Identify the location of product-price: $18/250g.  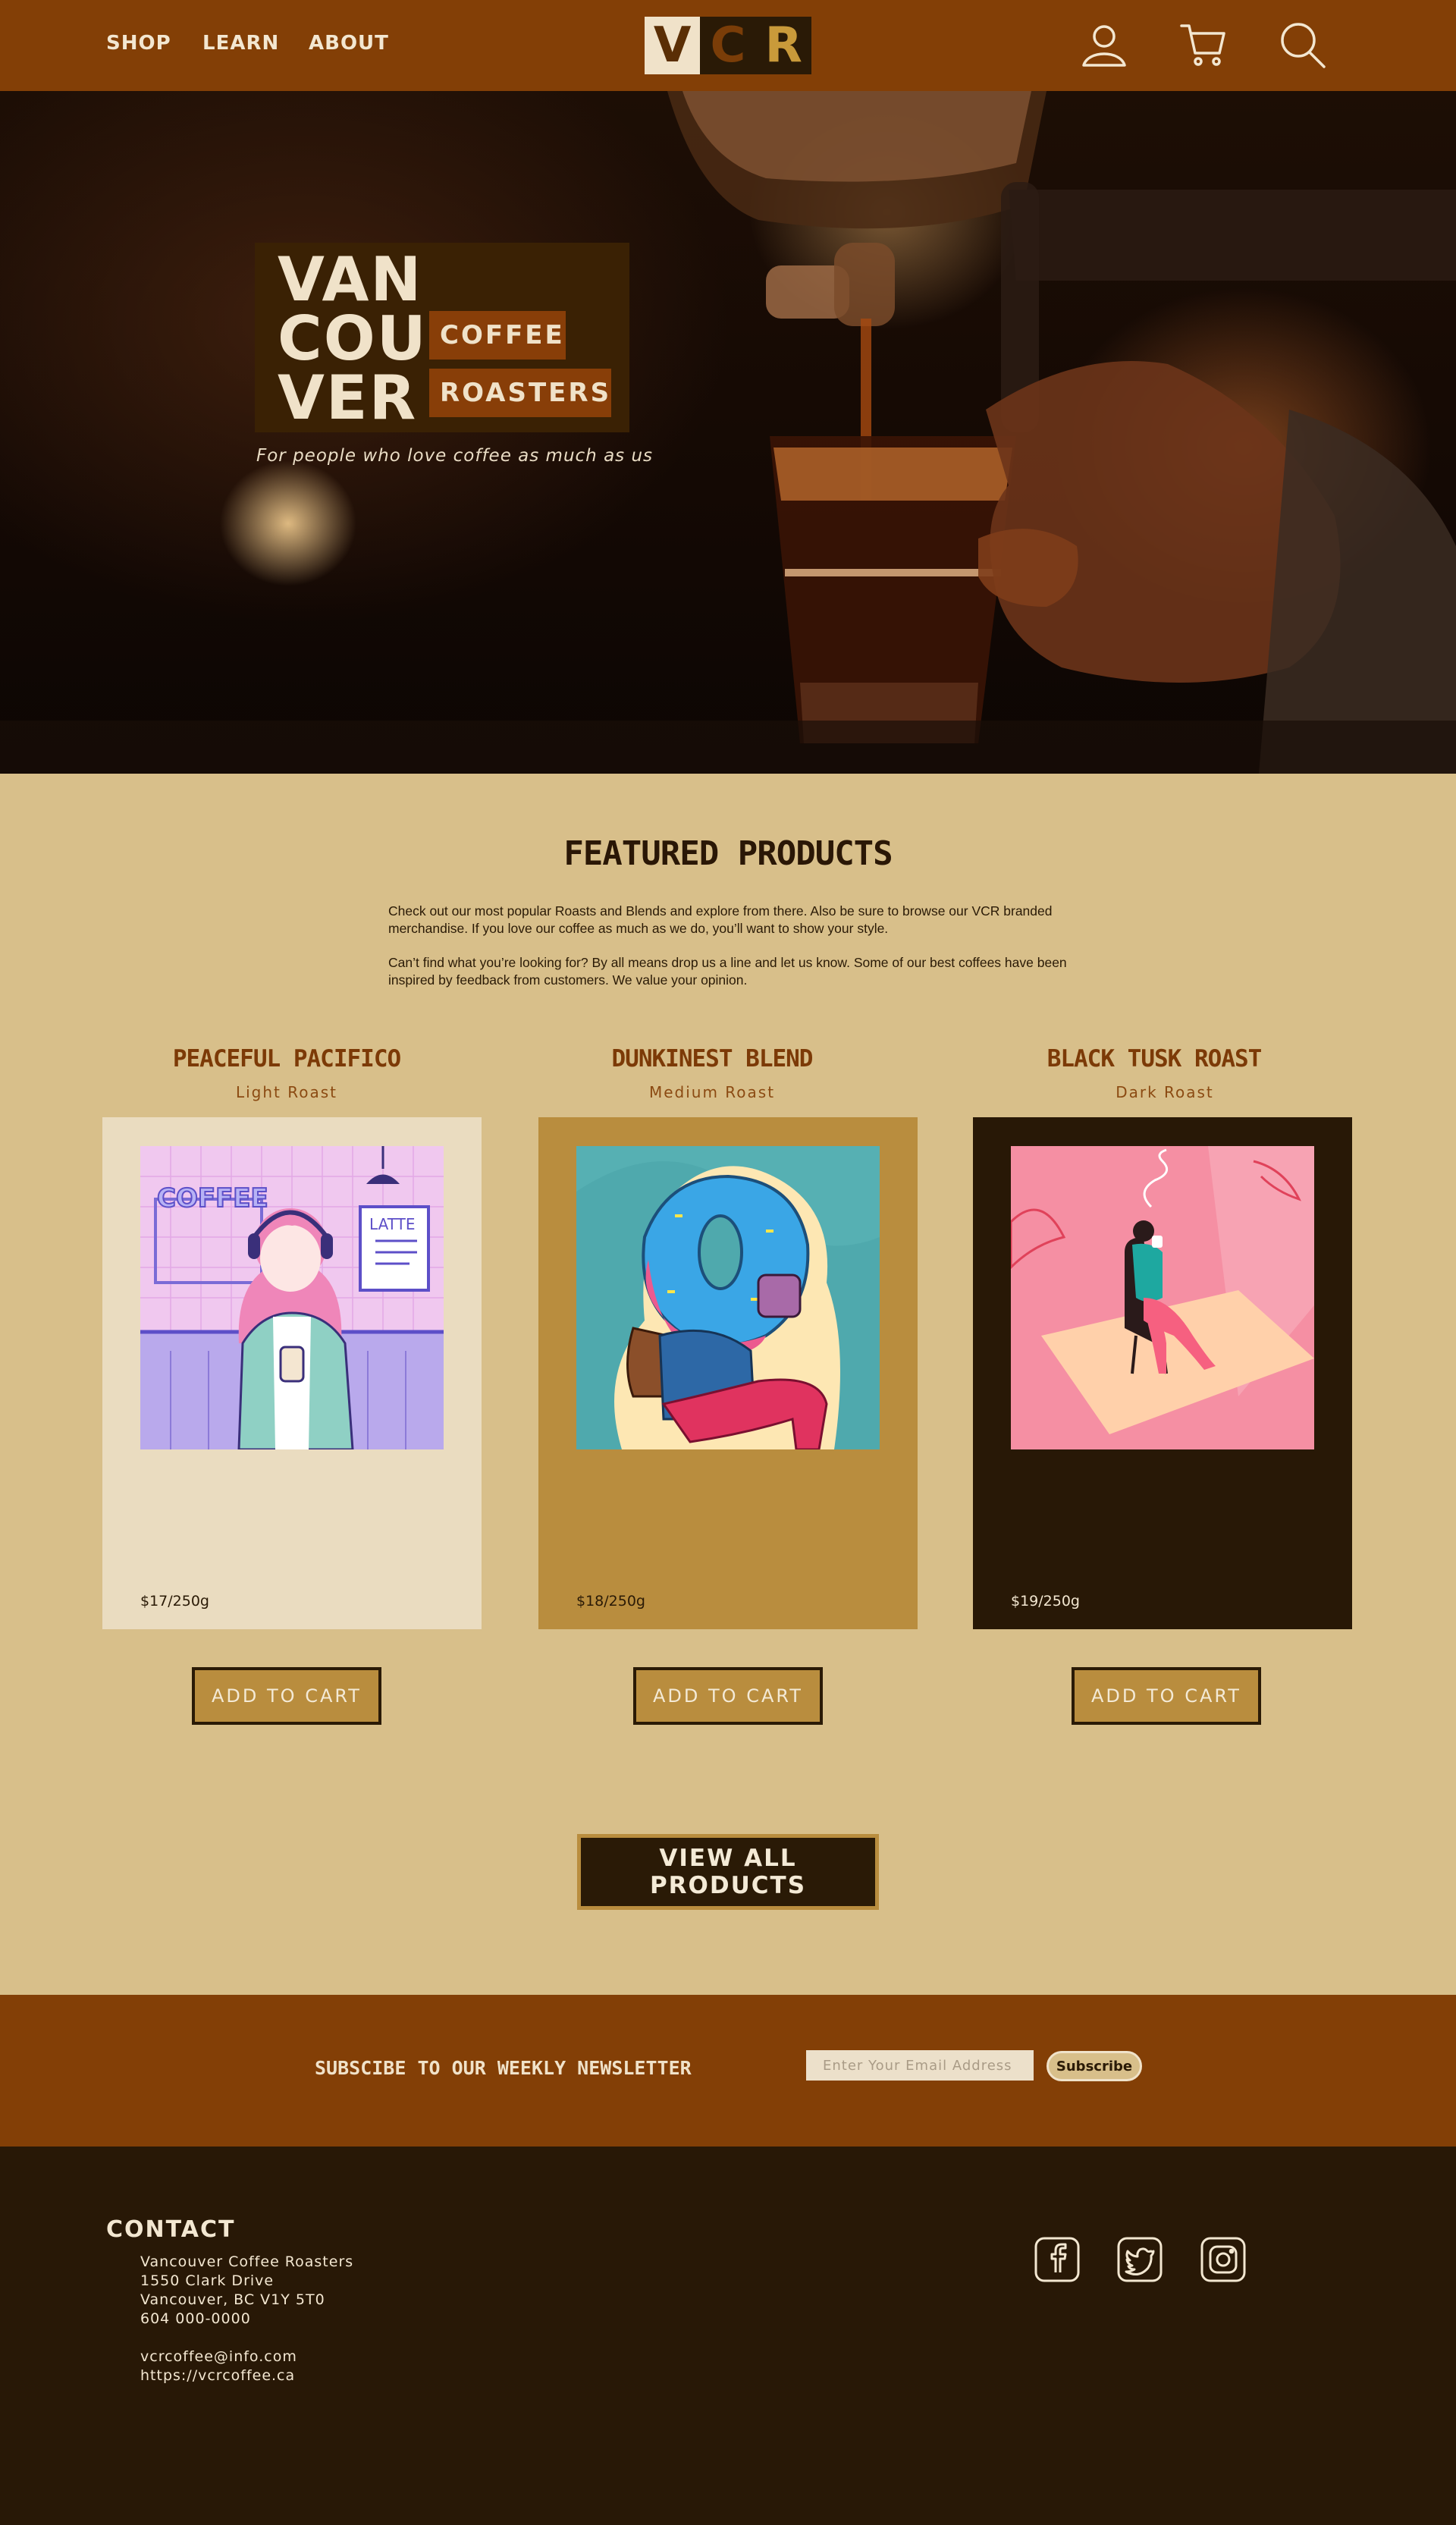
(610, 1601).